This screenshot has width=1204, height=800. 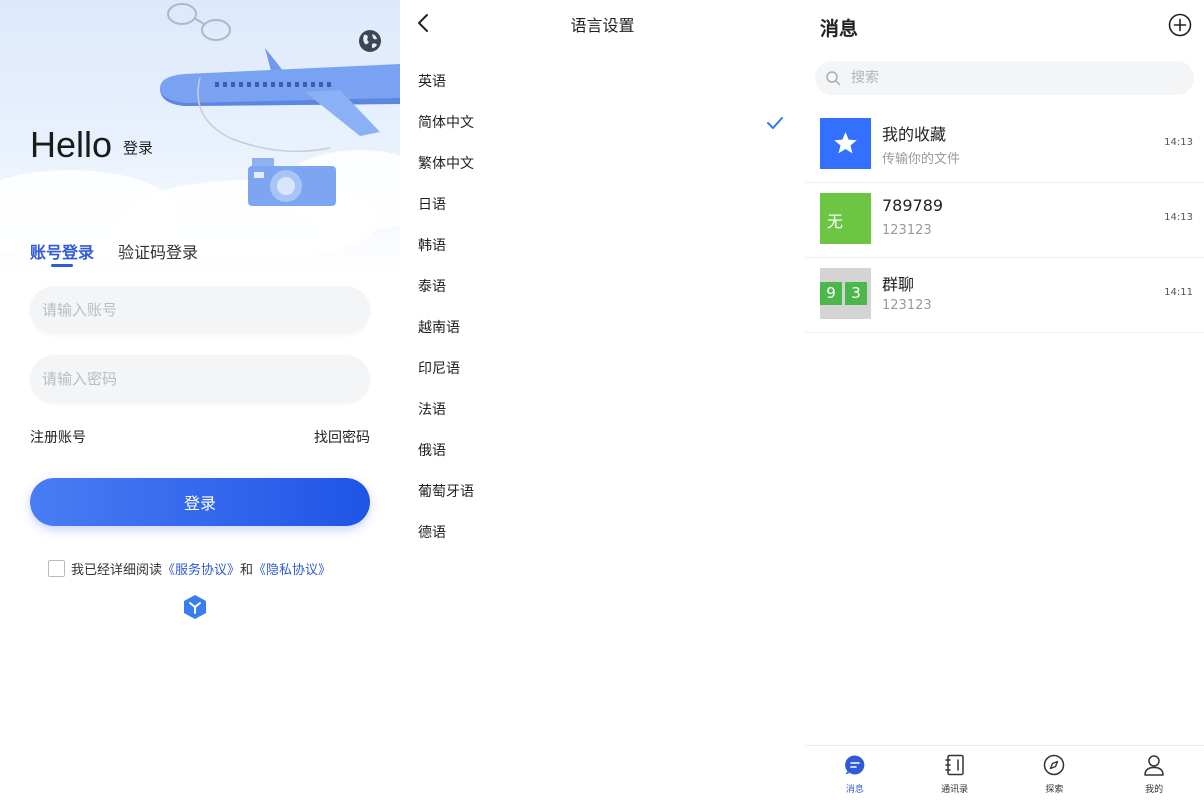 What do you see at coordinates (921, 159) in the screenshot?
I see `conversation-preview: 传输你的文件` at bounding box center [921, 159].